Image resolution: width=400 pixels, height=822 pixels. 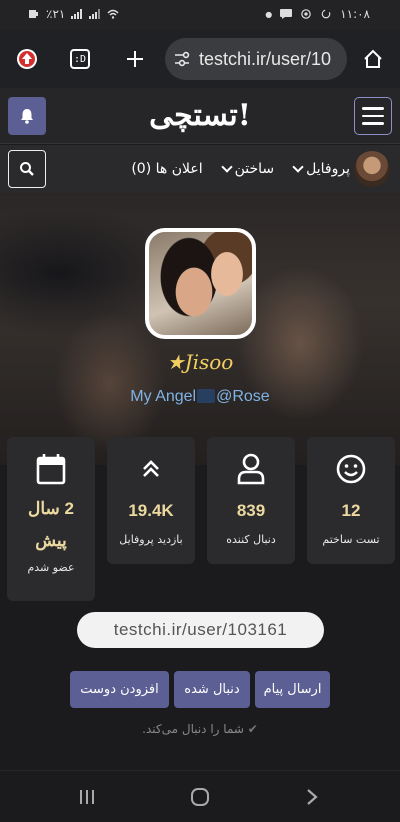 What do you see at coordinates (351, 510) in the screenshot?
I see `stat-value: 12` at bounding box center [351, 510].